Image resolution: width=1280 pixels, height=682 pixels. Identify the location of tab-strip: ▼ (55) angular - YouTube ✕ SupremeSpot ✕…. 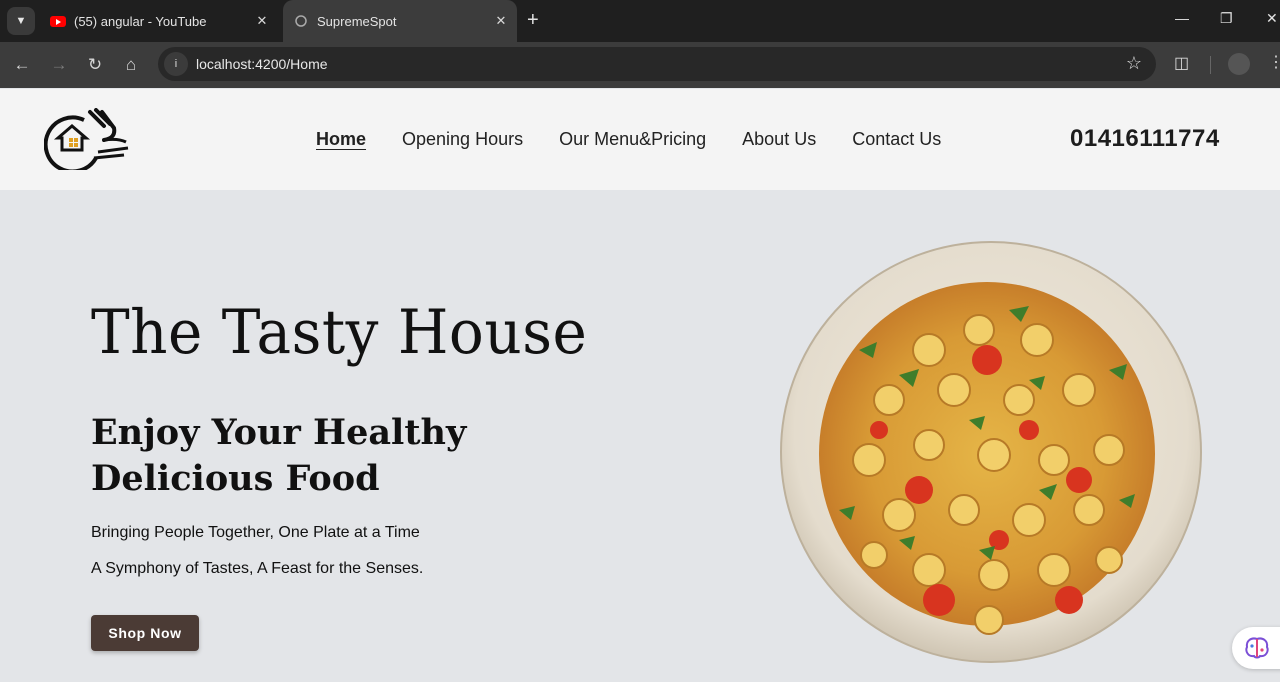
(640, 21).